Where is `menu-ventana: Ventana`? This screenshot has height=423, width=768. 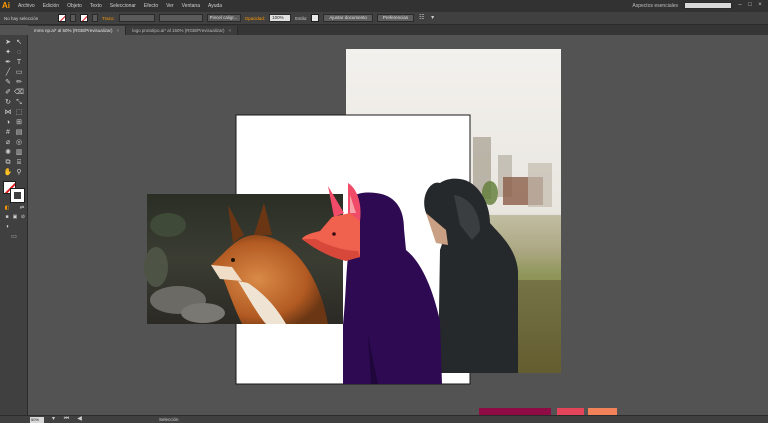 menu-ventana: Ventana is located at coordinates (191, 6).